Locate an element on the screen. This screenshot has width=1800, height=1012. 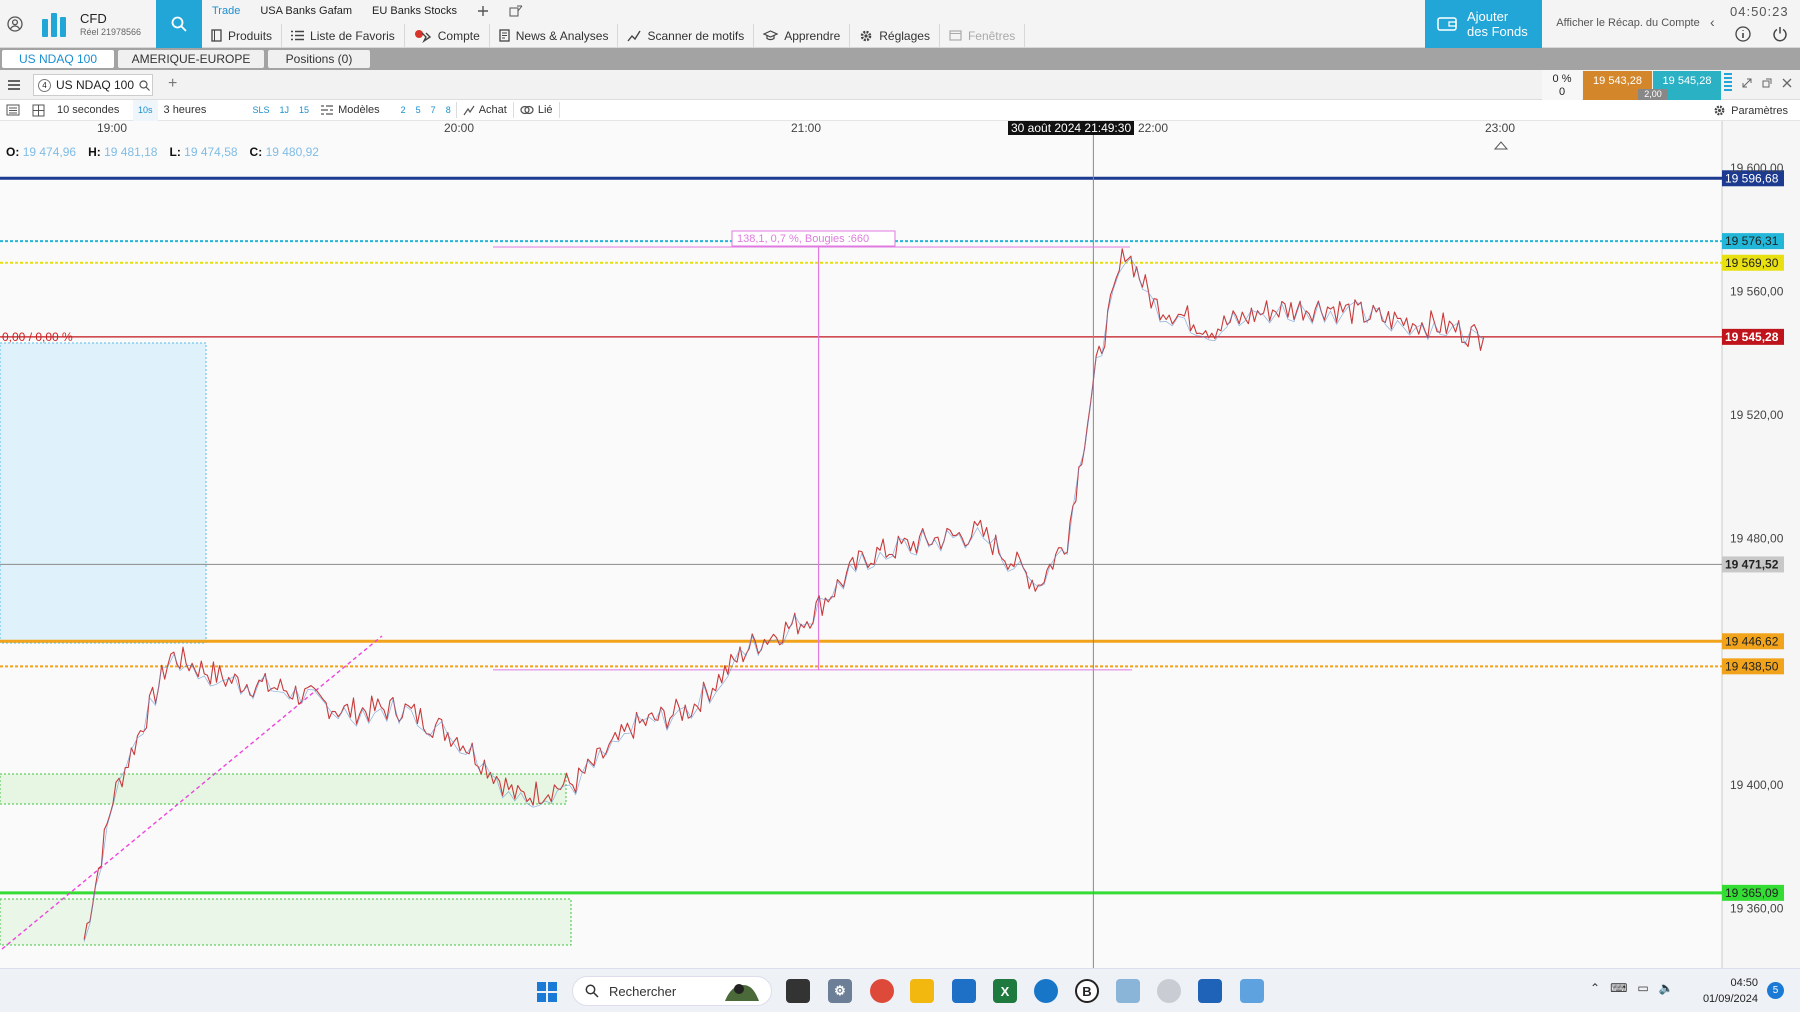
menu-apprendre: Apprendre is located at coordinates (802, 35).